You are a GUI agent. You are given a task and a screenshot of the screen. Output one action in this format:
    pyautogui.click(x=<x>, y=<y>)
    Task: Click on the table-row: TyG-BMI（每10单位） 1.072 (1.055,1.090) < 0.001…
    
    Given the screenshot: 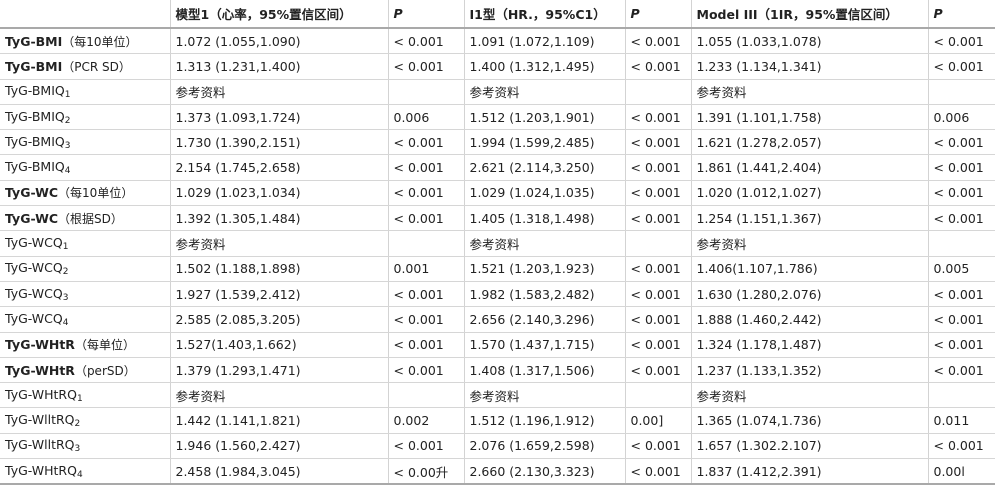 What is the action you would take?
    pyautogui.click(x=497, y=41)
    